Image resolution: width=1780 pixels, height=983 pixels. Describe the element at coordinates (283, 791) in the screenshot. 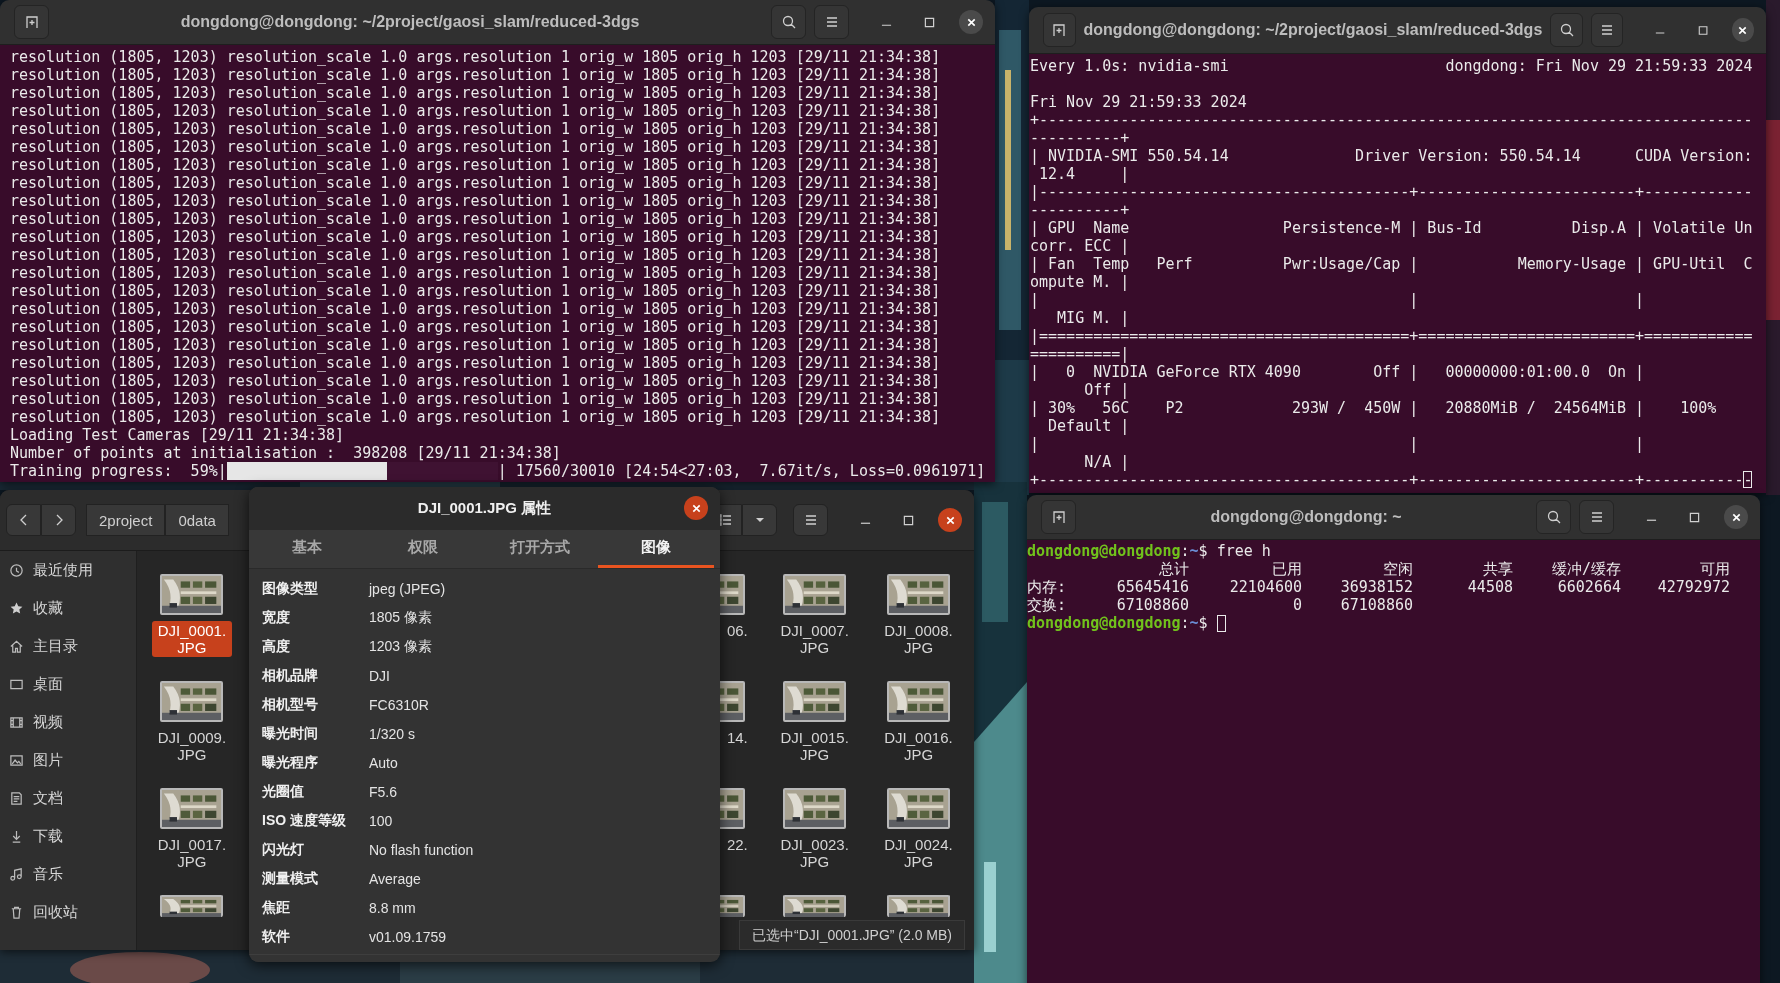

I see `property-label: 光圈值` at that location.